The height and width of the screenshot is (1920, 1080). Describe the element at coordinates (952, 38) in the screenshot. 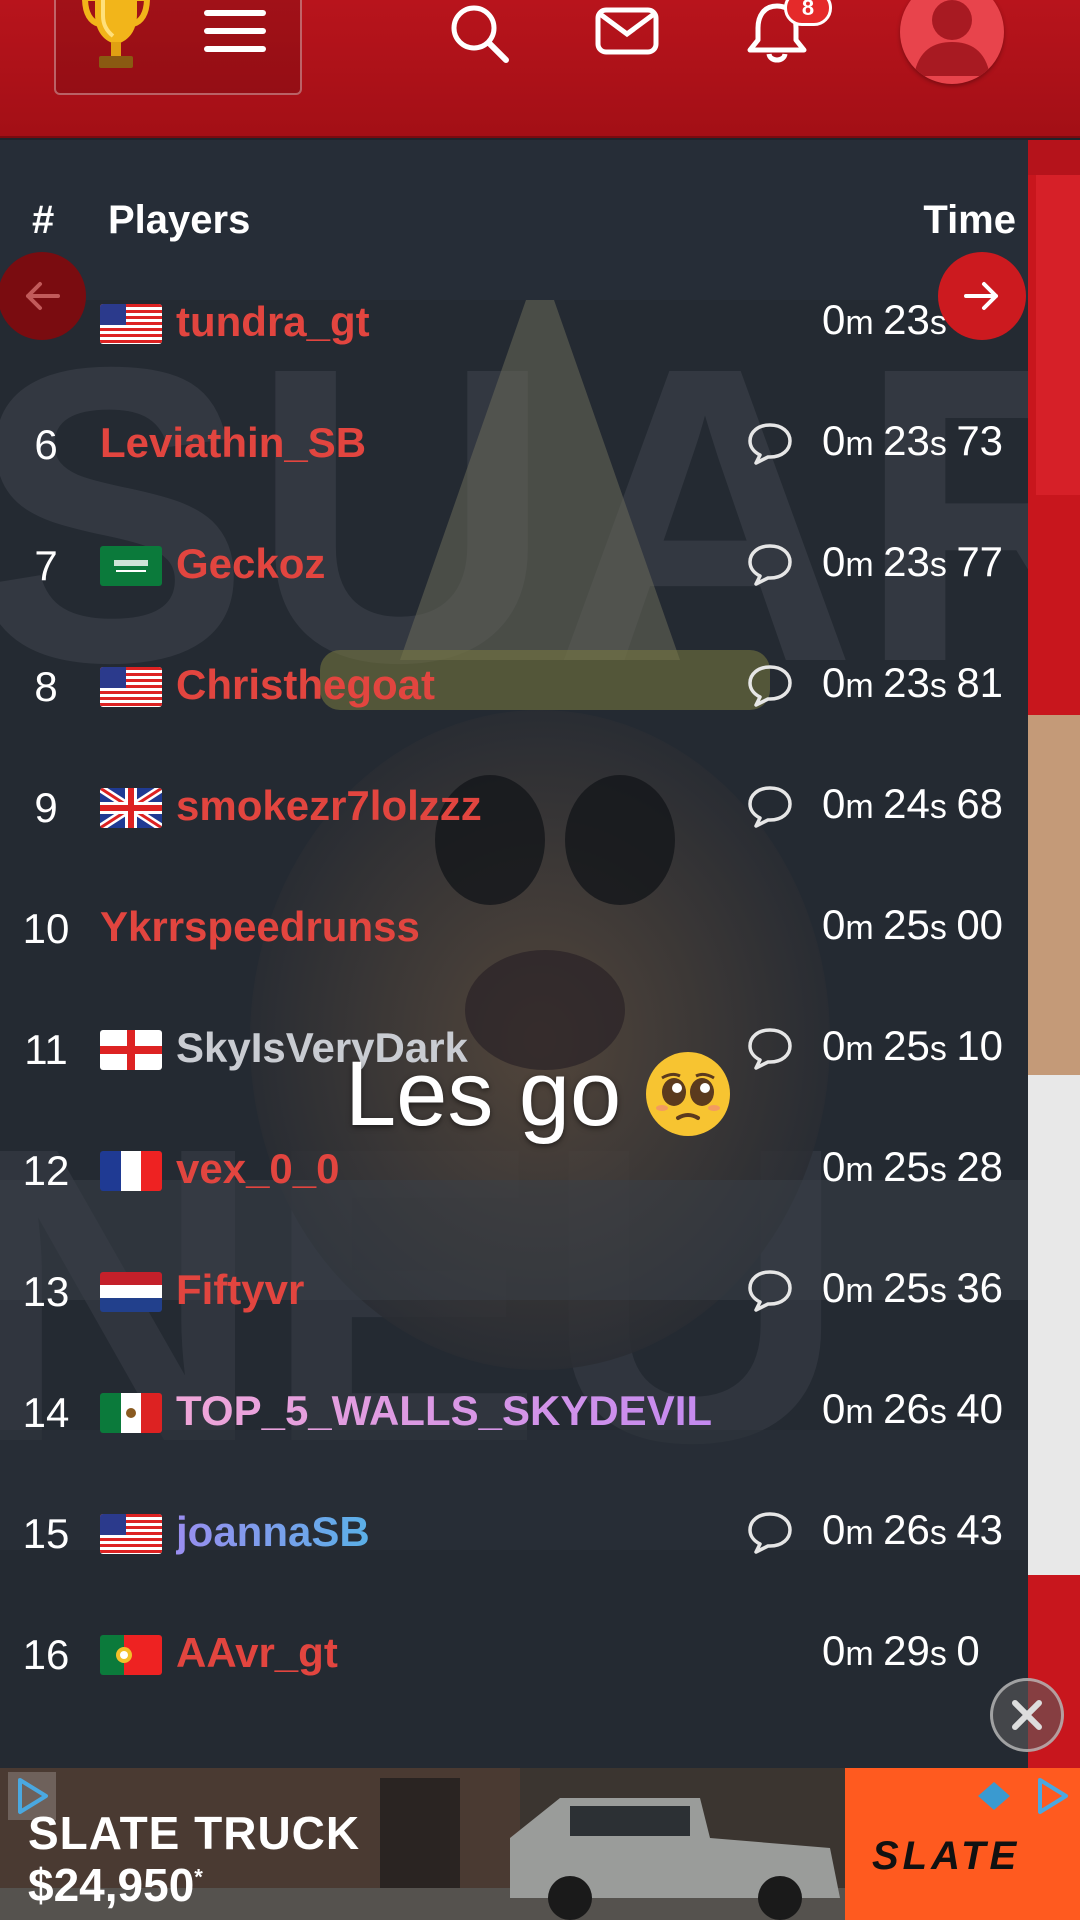

I see `avatar-icon` at that location.